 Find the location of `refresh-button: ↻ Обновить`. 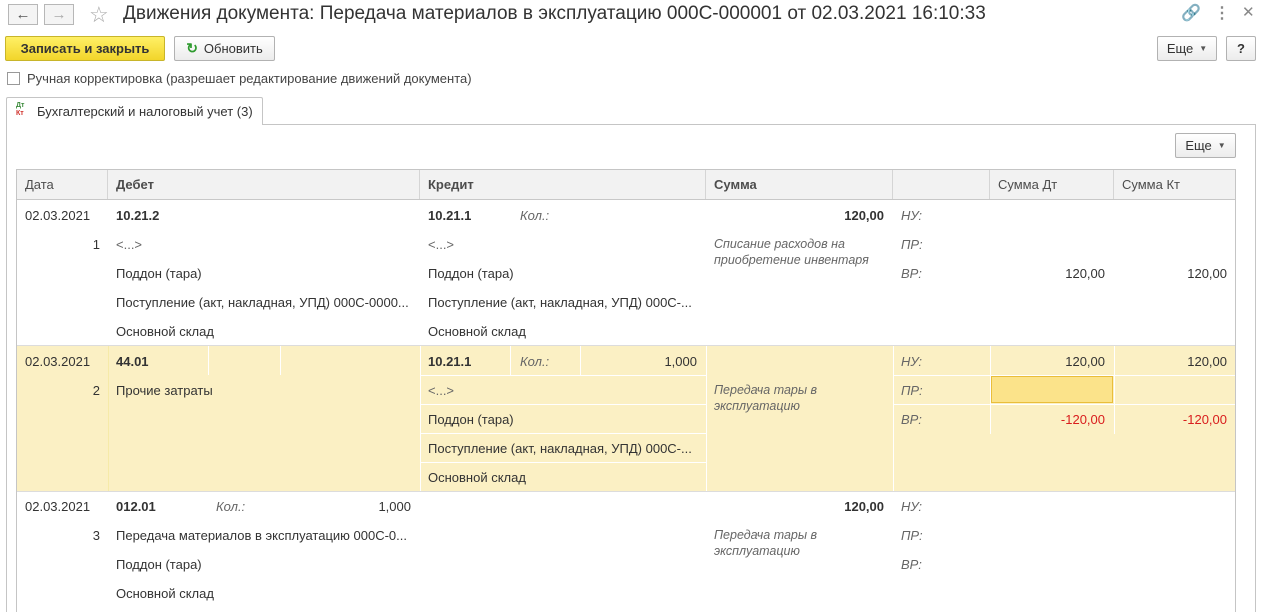

refresh-button: ↻ Обновить is located at coordinates (224, 48).